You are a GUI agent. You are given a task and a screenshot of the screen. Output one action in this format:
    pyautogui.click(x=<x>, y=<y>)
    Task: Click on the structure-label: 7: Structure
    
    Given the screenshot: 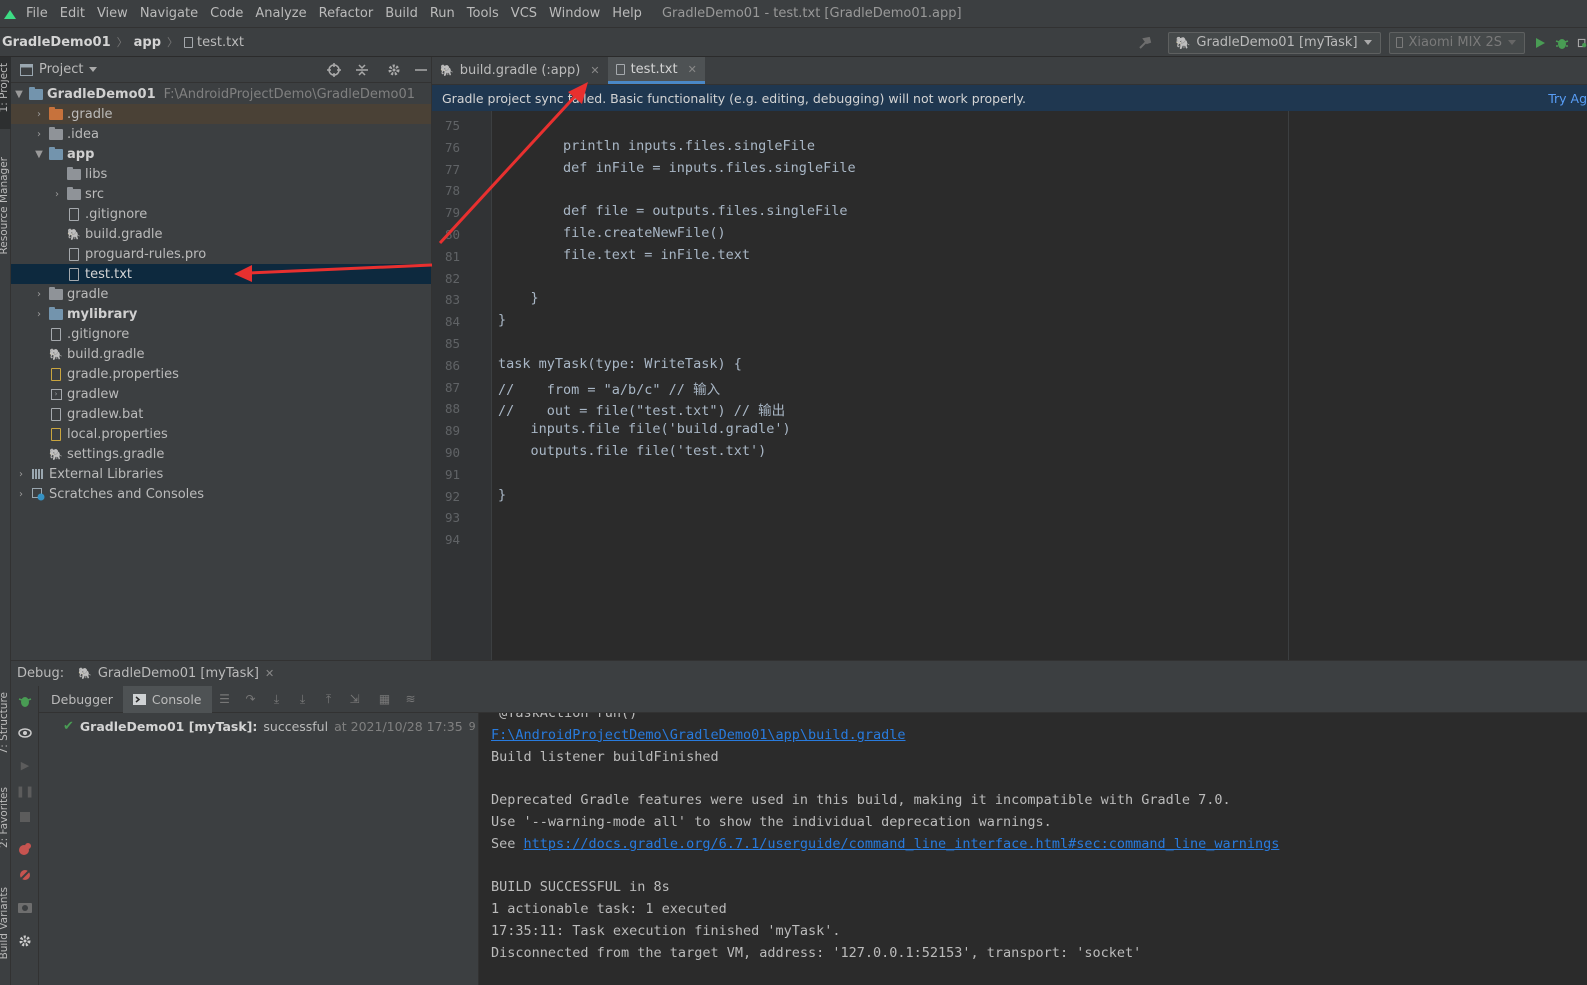 What is the action you would take?
    pyautogui.click(x=5, y=723)
    